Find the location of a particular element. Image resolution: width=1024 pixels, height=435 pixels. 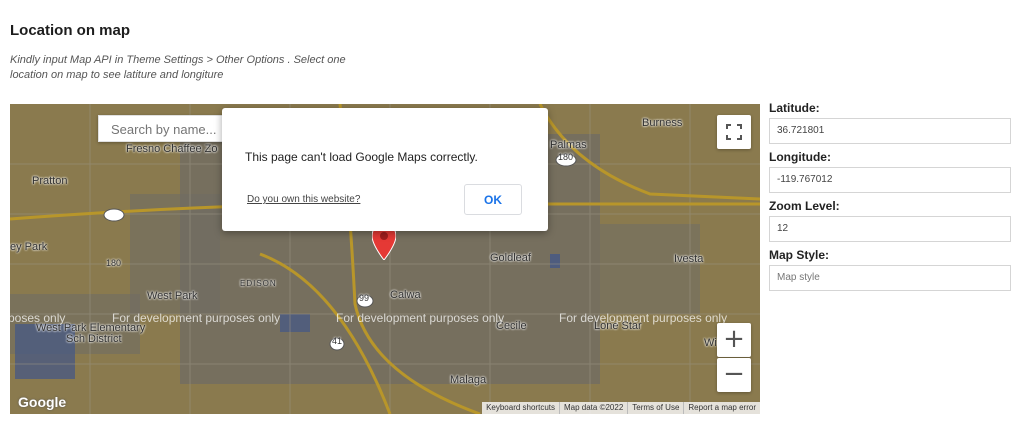

highway-shield-180-right: 180 is located at coordinates (566, 157).